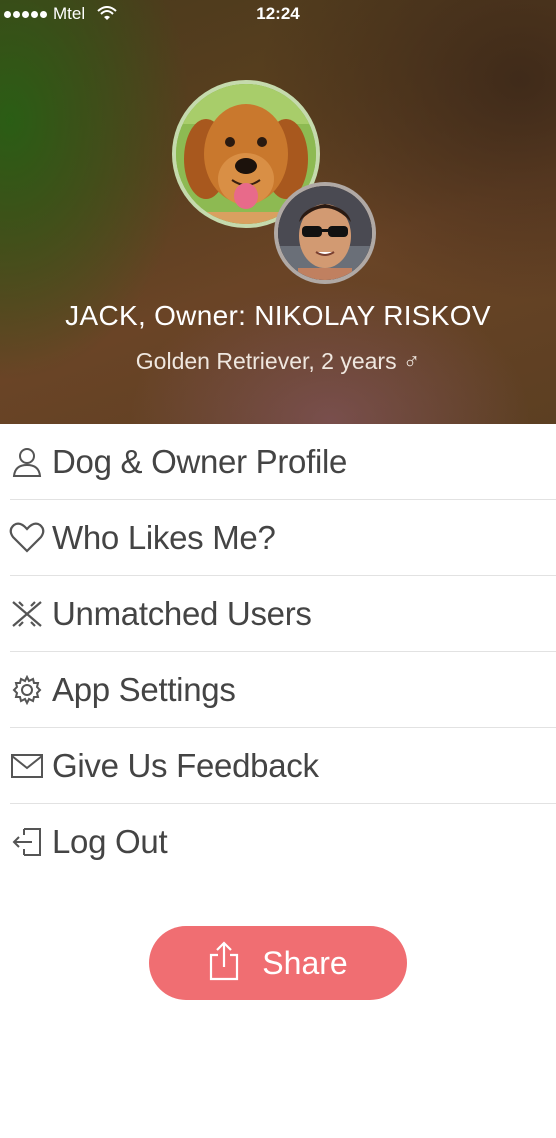  What do you see at coordinates (278, 315) in the screenshot?
I see `dog-owner-name: JACK, Owner: NIKOLAY RISKOV` at bounding box center [278, 315].